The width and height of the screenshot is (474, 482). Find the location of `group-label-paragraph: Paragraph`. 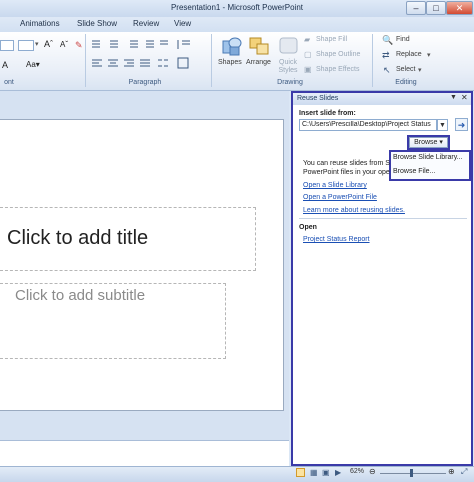

group-label-paragraph: Paragraph is located at coordinates (145, 82).